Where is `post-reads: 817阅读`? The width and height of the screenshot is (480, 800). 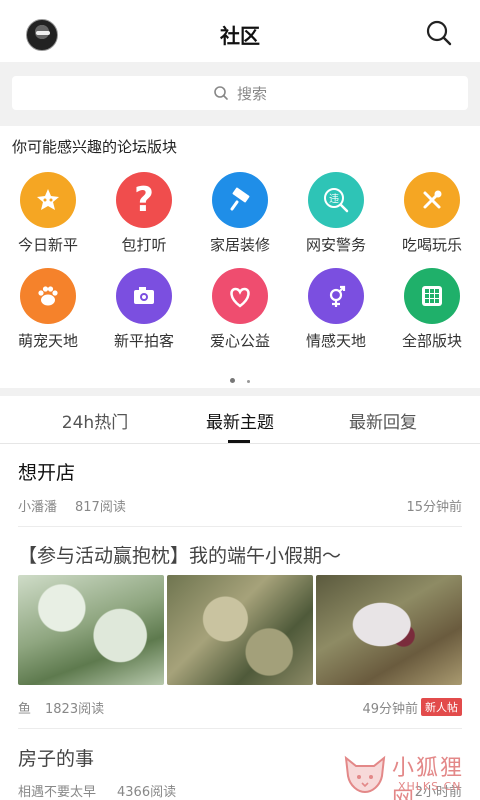 post-reads: 817阅读 is located at coordinates (100, 507).